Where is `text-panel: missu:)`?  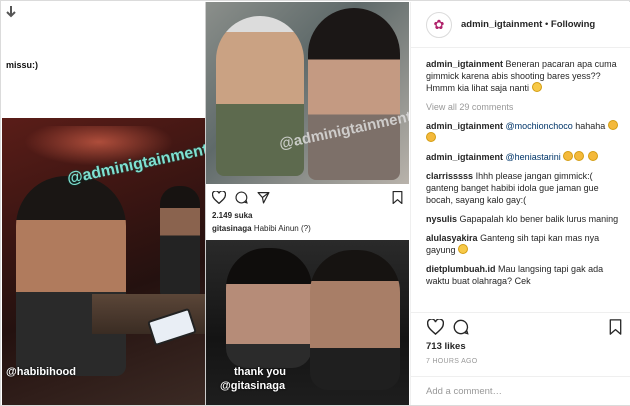 text-panel: missu:) is located at coordinates (103, 60).